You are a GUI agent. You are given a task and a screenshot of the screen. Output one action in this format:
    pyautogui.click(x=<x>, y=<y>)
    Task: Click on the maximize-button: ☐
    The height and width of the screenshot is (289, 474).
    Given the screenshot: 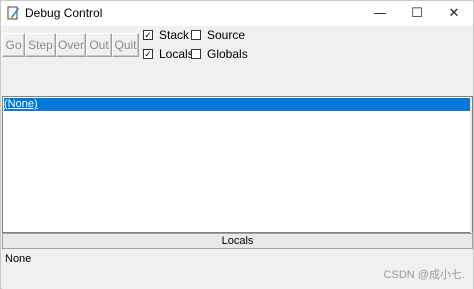 What is the action you would take?
    pyautogui.click(x=417, y=13)
    